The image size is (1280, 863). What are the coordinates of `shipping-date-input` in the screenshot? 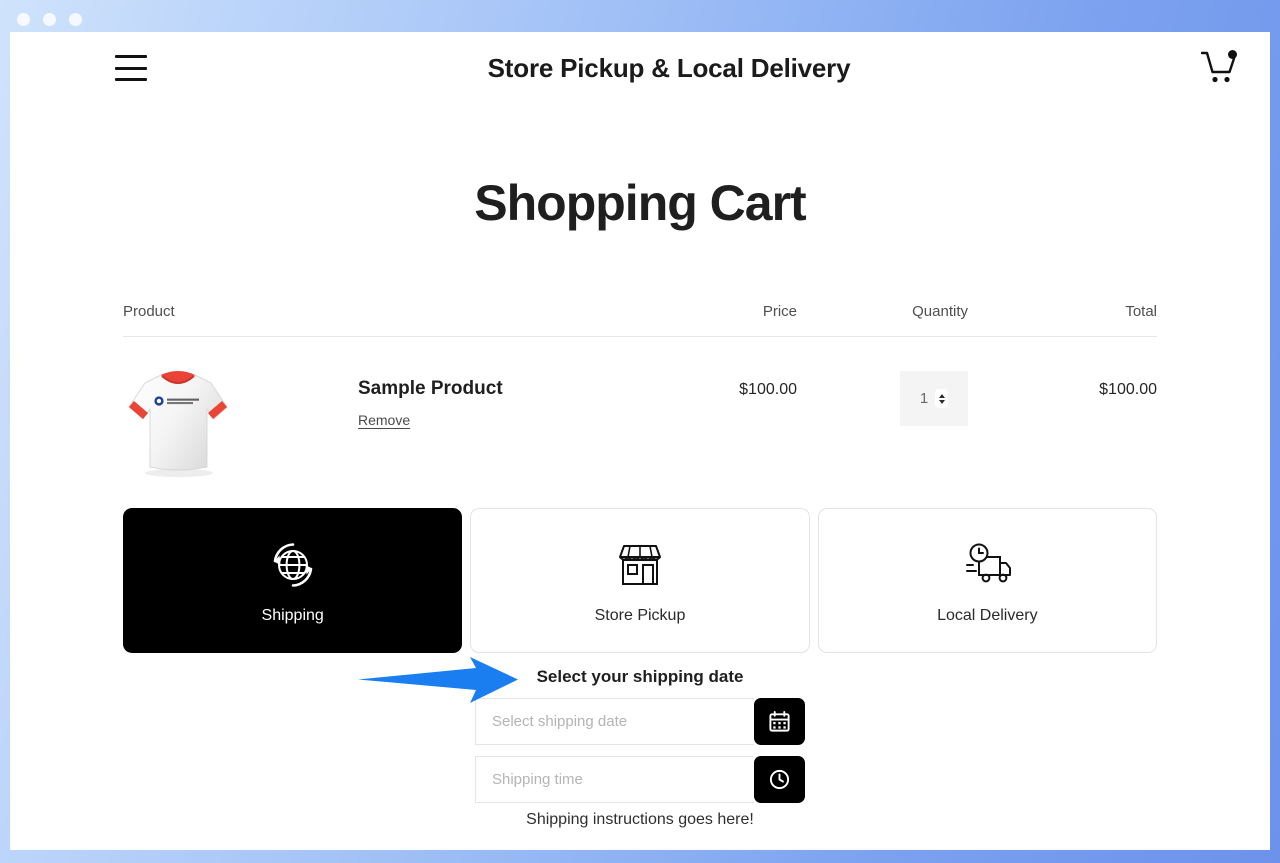 It's located at (614, 721).